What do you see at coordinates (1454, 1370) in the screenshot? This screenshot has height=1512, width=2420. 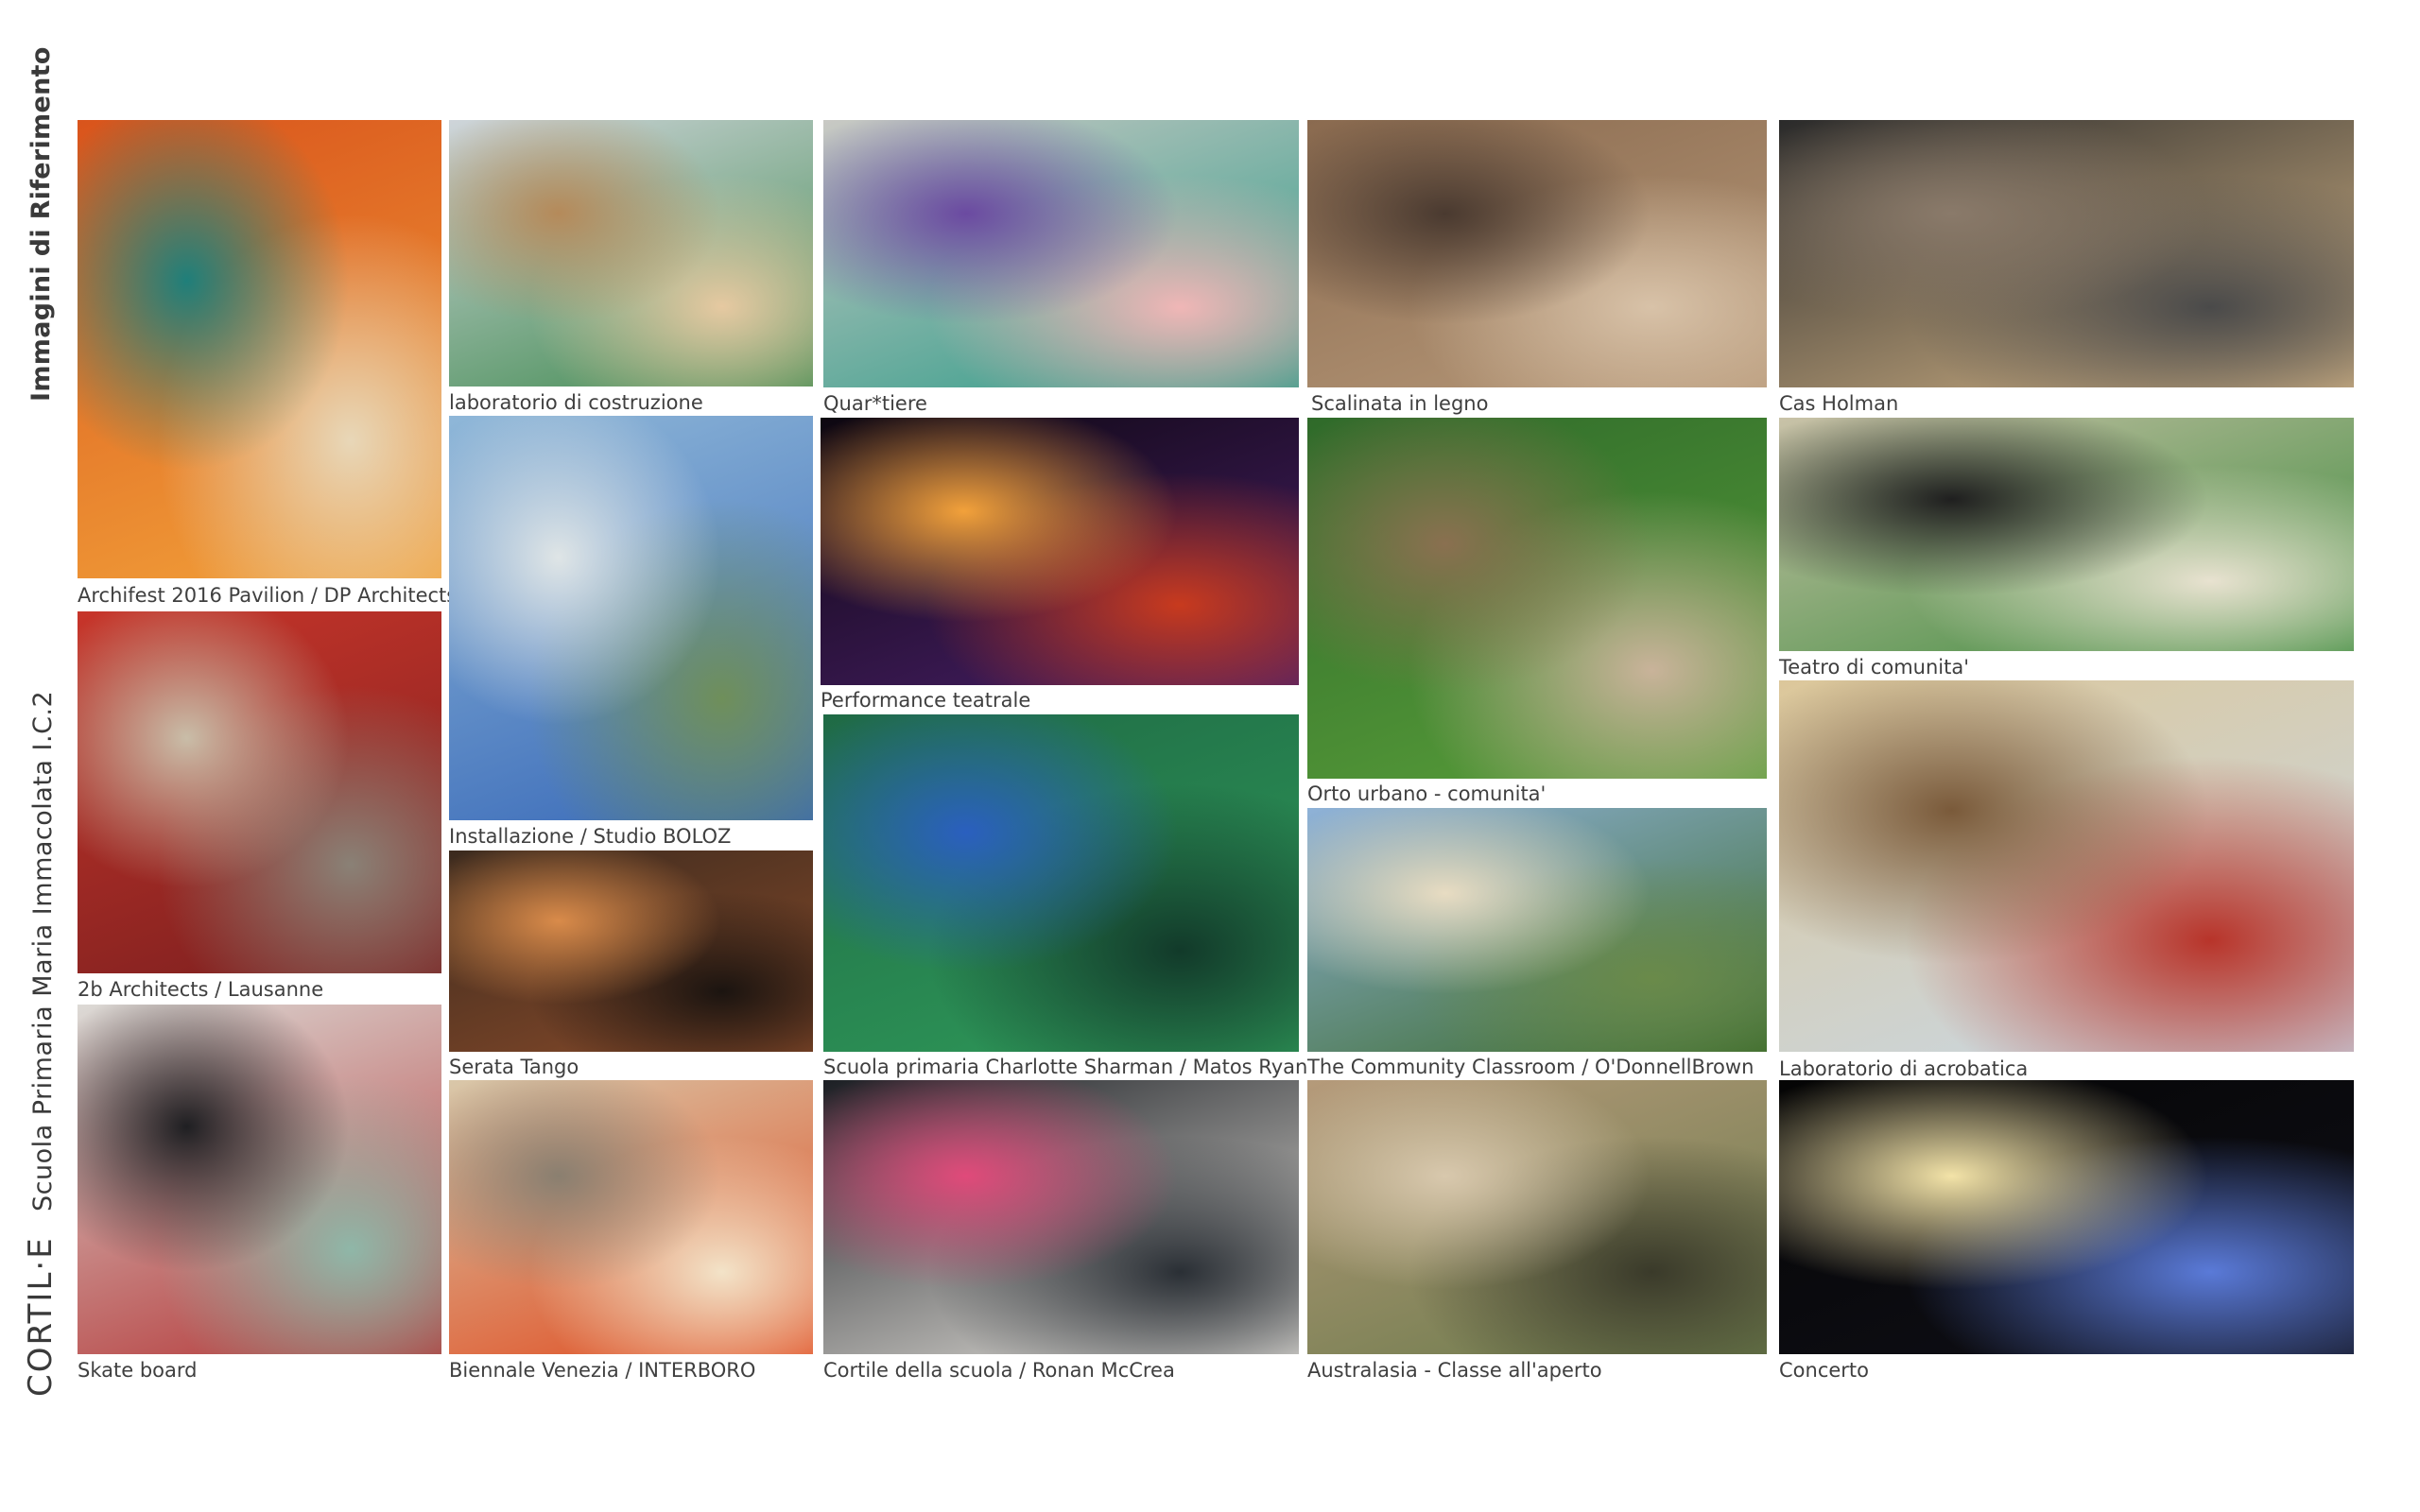 I see `caption-australasia: Australasia - Classe all'aperto` at bounding box center [1454, 1370].